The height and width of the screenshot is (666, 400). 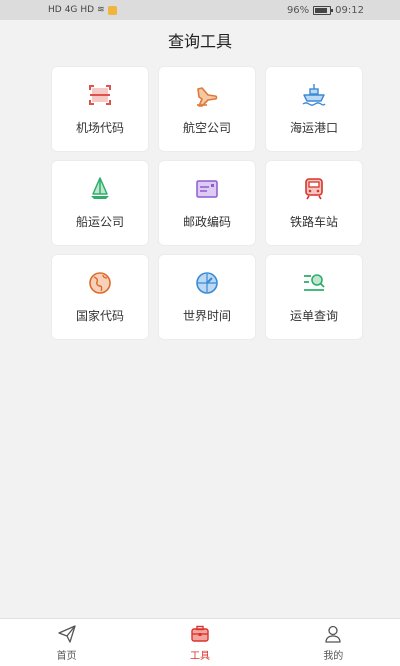 What do you see at coordinates (313, 316) in the screenshot?
I see `tool-label: 运单查询` at bounding box center [313, 316].